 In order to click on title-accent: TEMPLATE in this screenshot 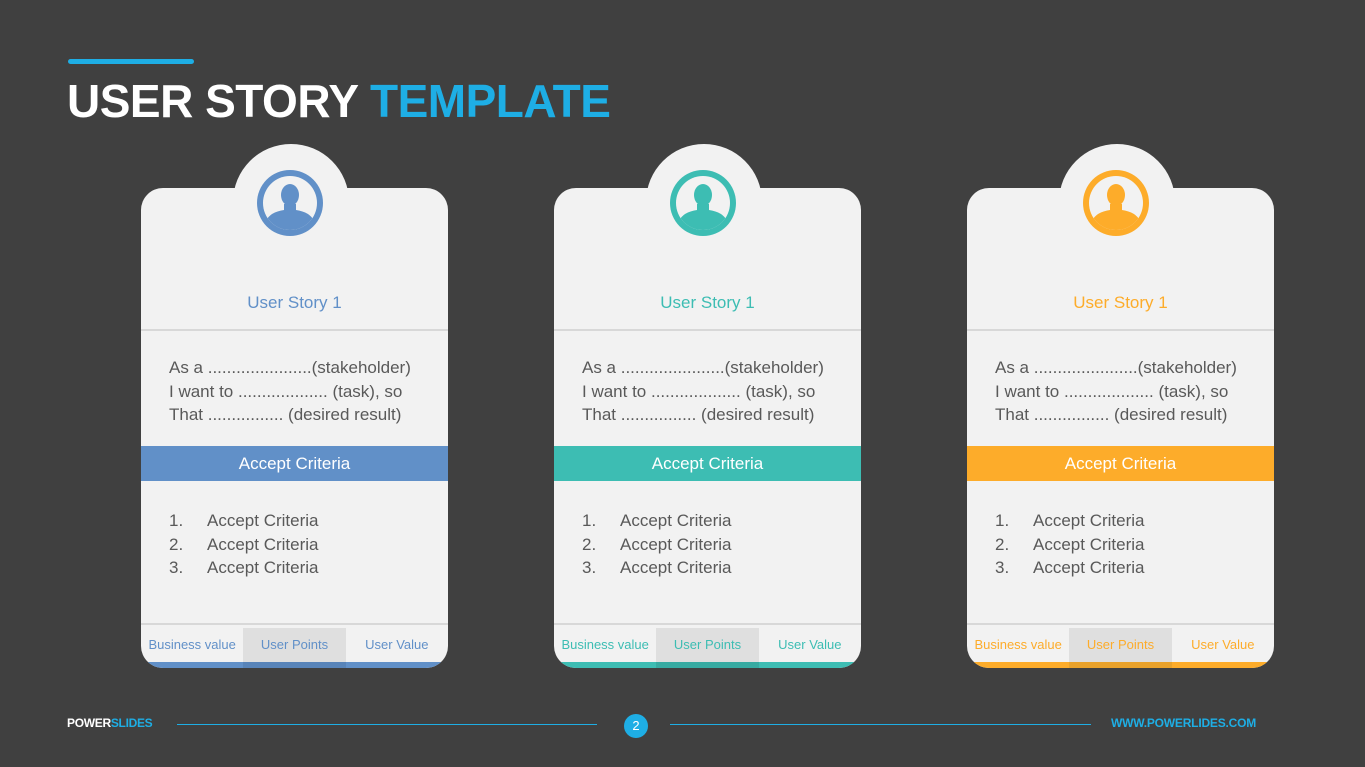, I will do `click(490, 101)`.